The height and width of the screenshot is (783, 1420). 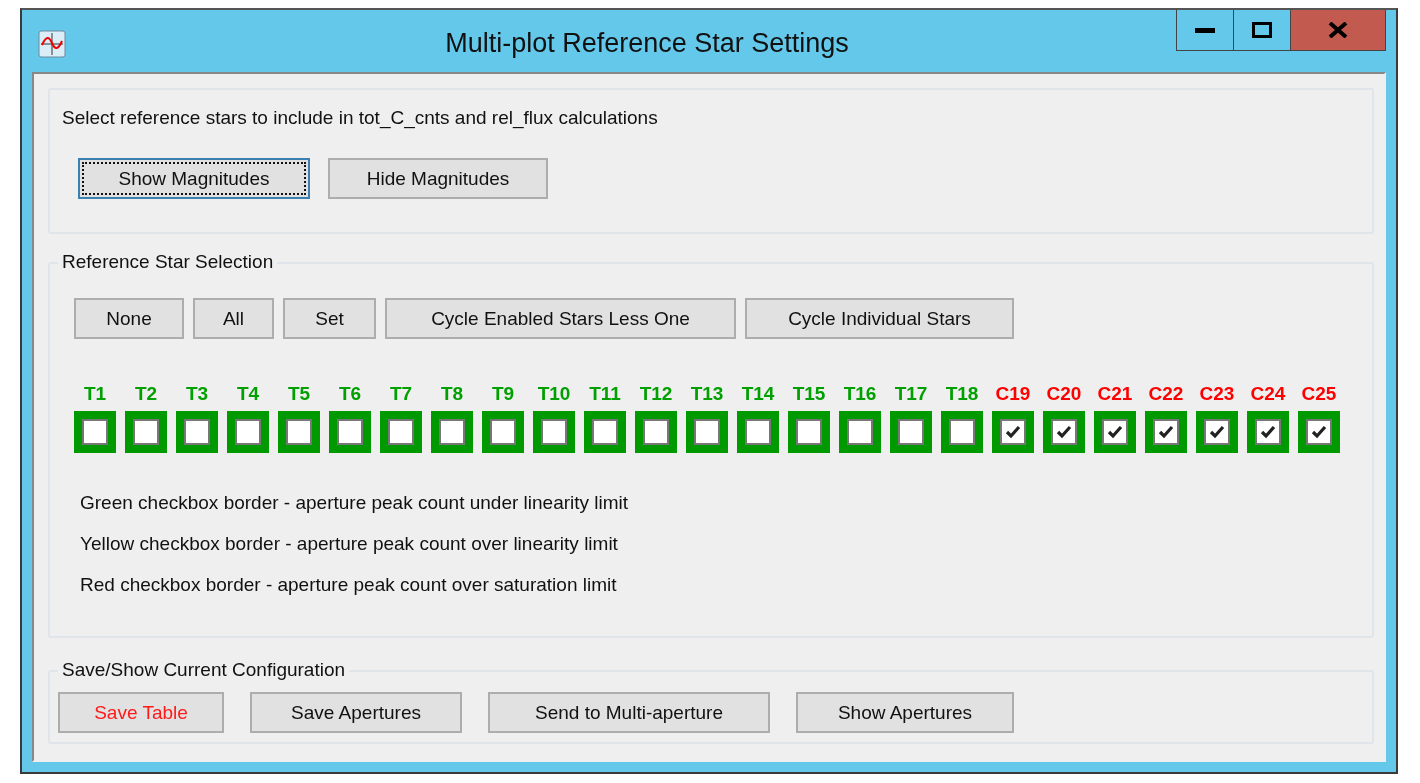 What do you see at coordinates (1115, 394) in the screenshot?
I see `star-label: C21` at bounding box center [1115, 394].